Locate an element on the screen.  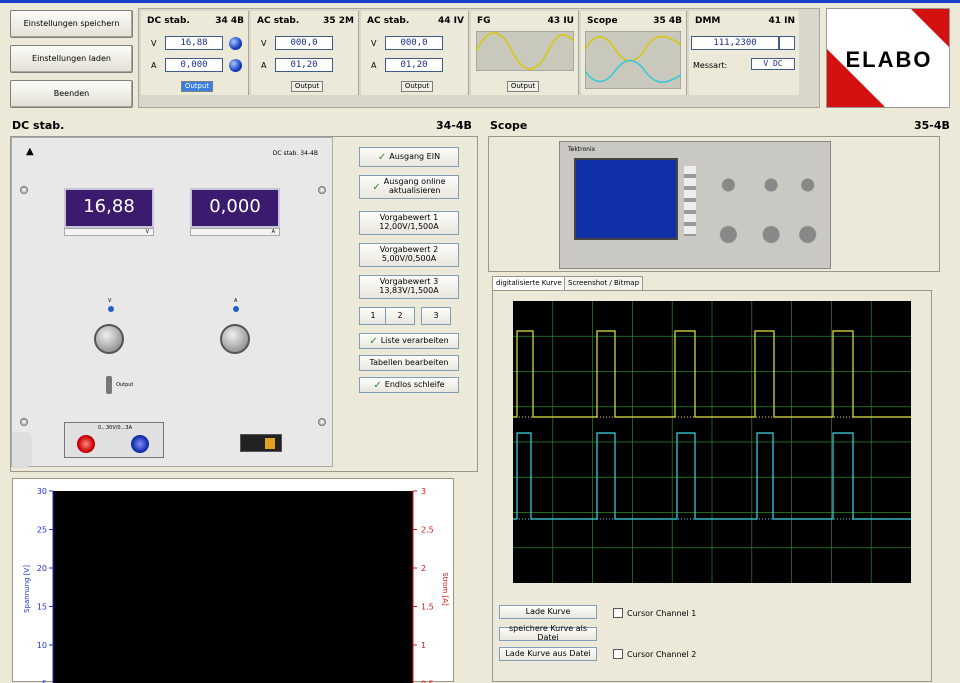
module-title: DMM is located at coordinates (707, 21).